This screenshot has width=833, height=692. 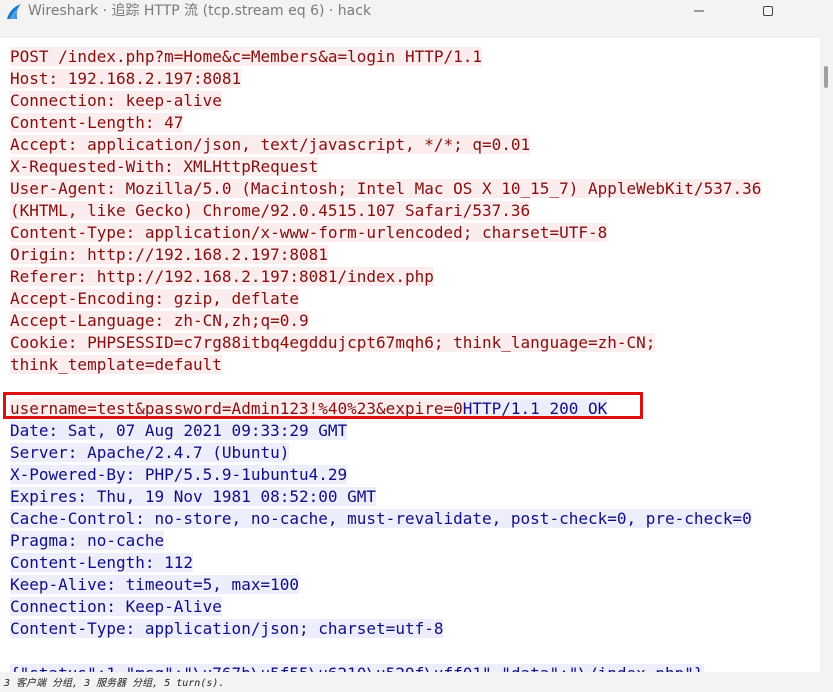 I want to click on response-header: Connection: Keep-Alive, so click(x=385, y=607).